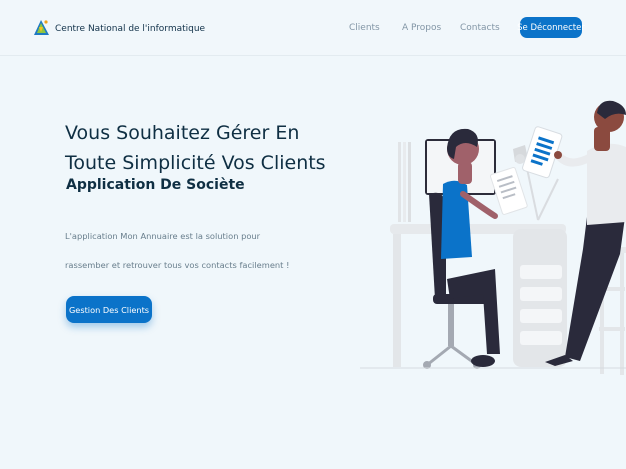  Describe the element at coordinates (109, 309) in the screenshot. I see `manage-clients-button: Gestion Des Clients` at that location.